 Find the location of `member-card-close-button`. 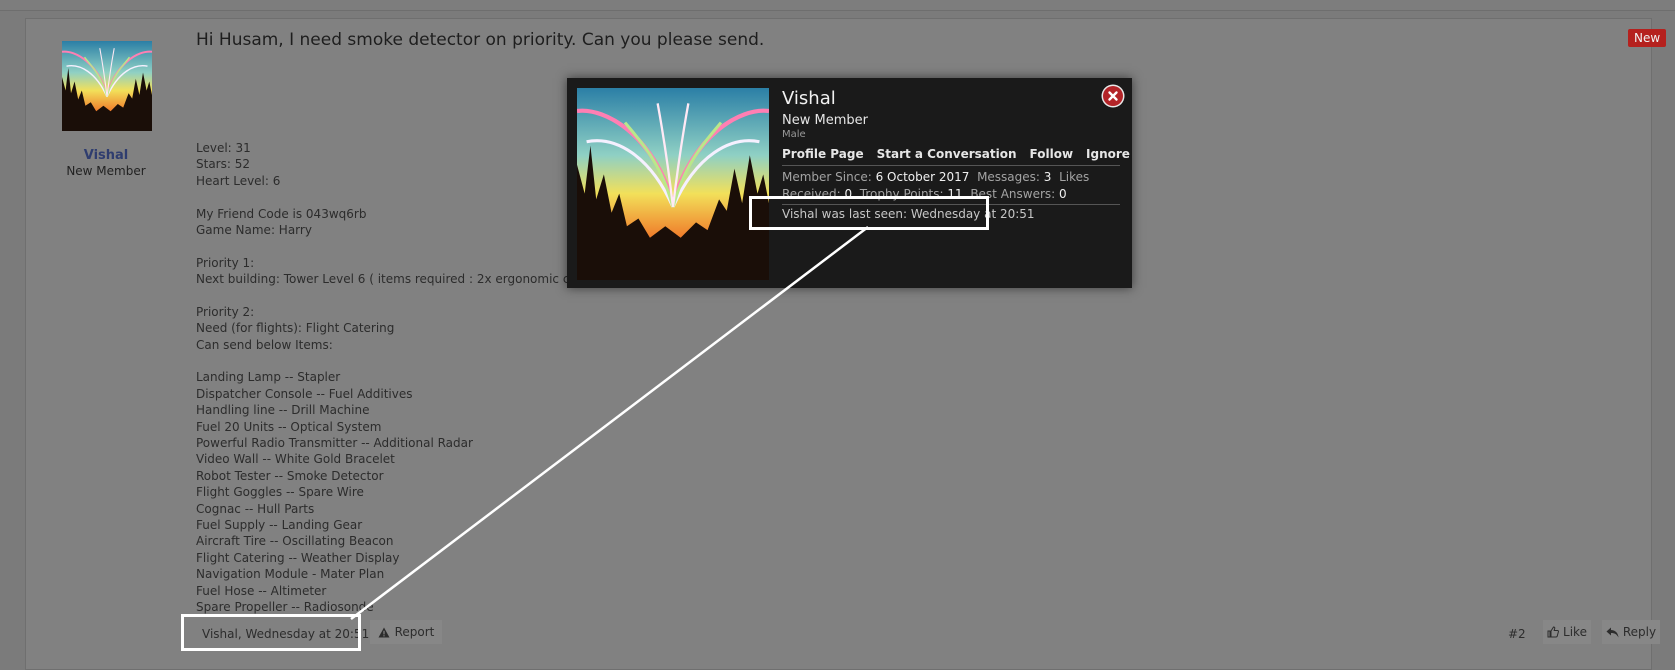

member-card-close-button is located at coordinates (1113, 96).